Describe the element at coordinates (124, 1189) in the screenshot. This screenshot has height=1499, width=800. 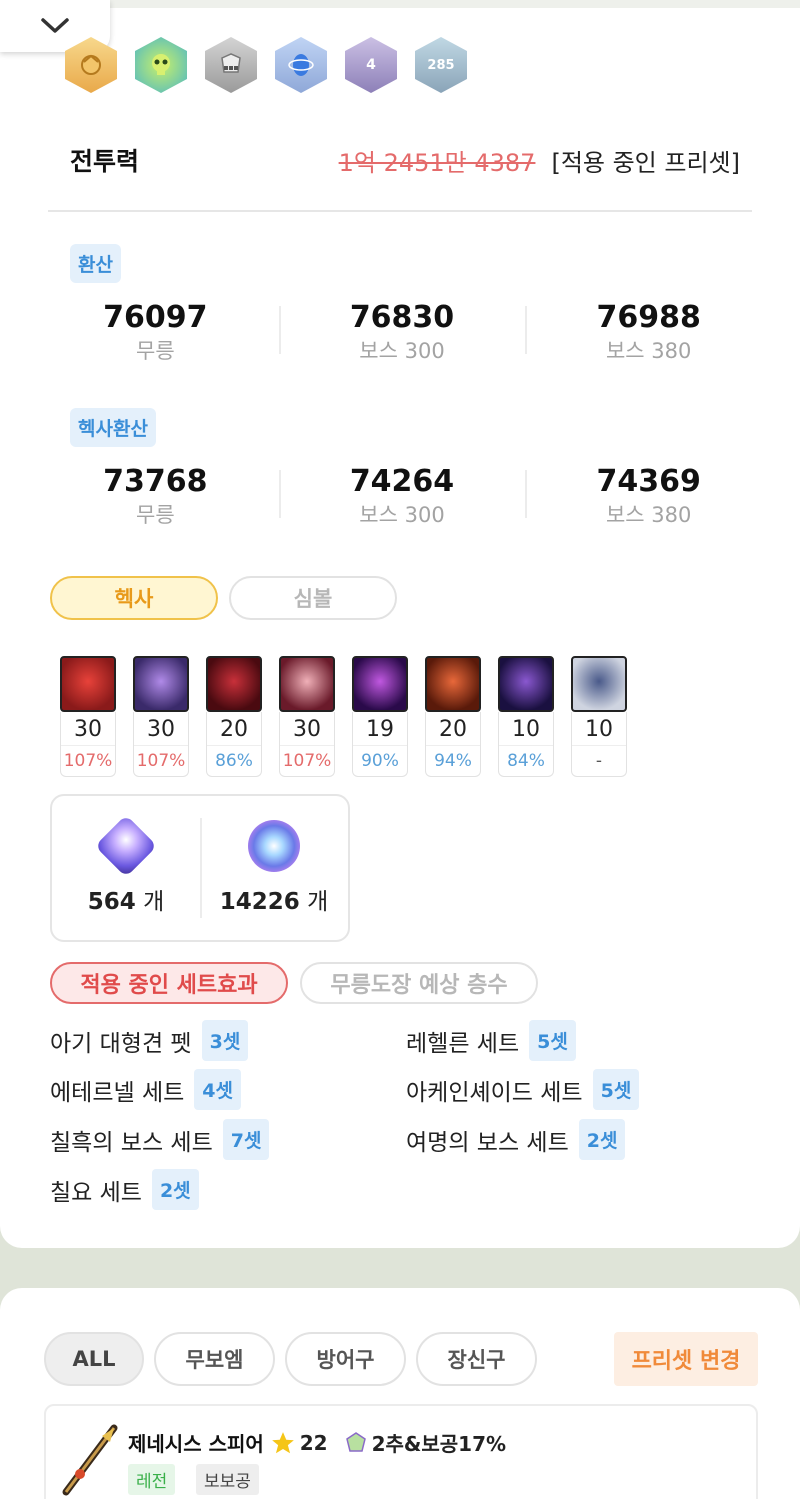
I see `set-item: 칠요 세트 2셋` at that location.